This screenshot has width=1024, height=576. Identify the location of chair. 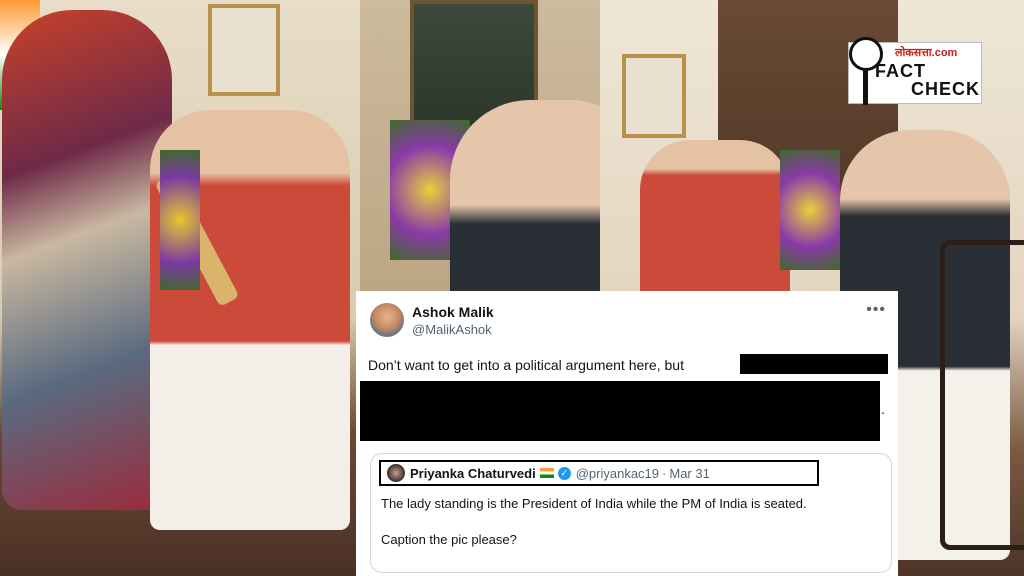
(982, 395).